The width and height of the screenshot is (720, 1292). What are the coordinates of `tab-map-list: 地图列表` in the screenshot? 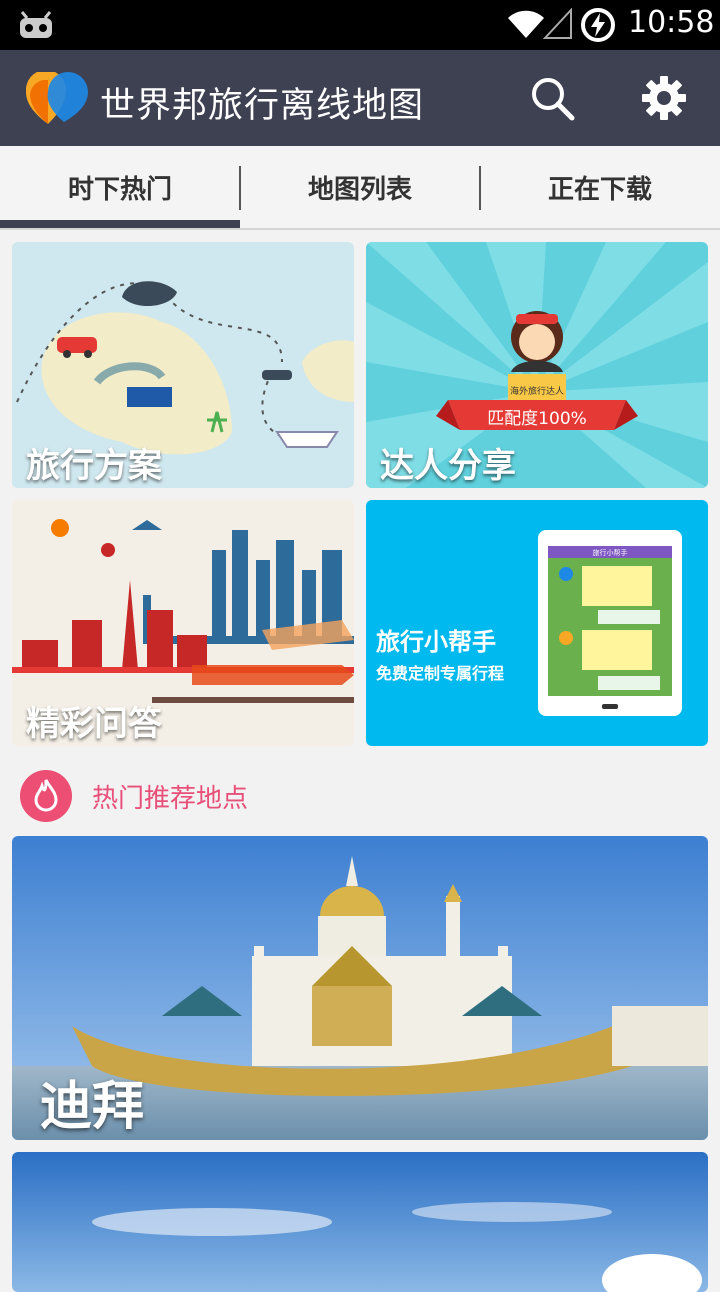 It's located at (360, 187).